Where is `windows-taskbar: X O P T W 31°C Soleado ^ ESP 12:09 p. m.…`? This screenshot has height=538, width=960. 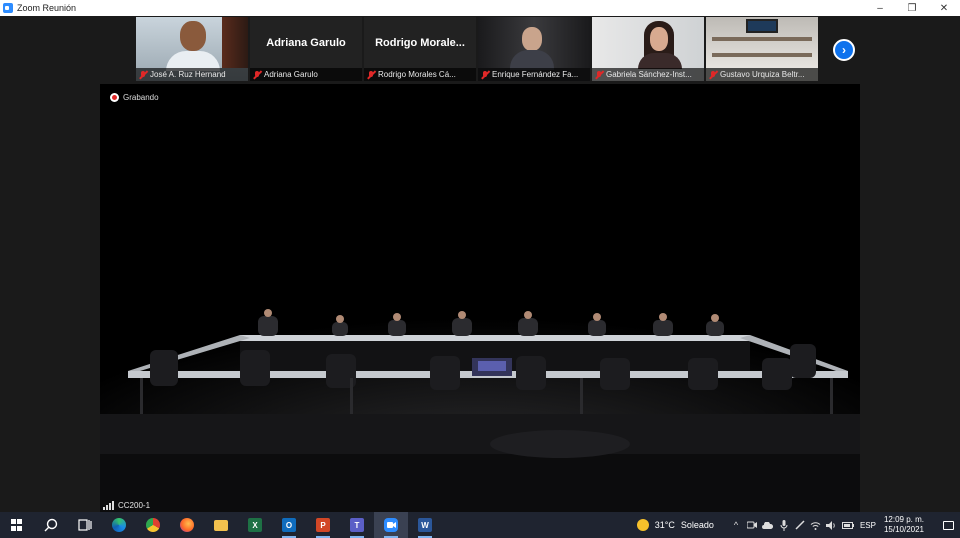
windows-taskbar: X O P T W 31°C Soleado ^ ESP 12:09 p. m.… is located at coordinates (480, 525).